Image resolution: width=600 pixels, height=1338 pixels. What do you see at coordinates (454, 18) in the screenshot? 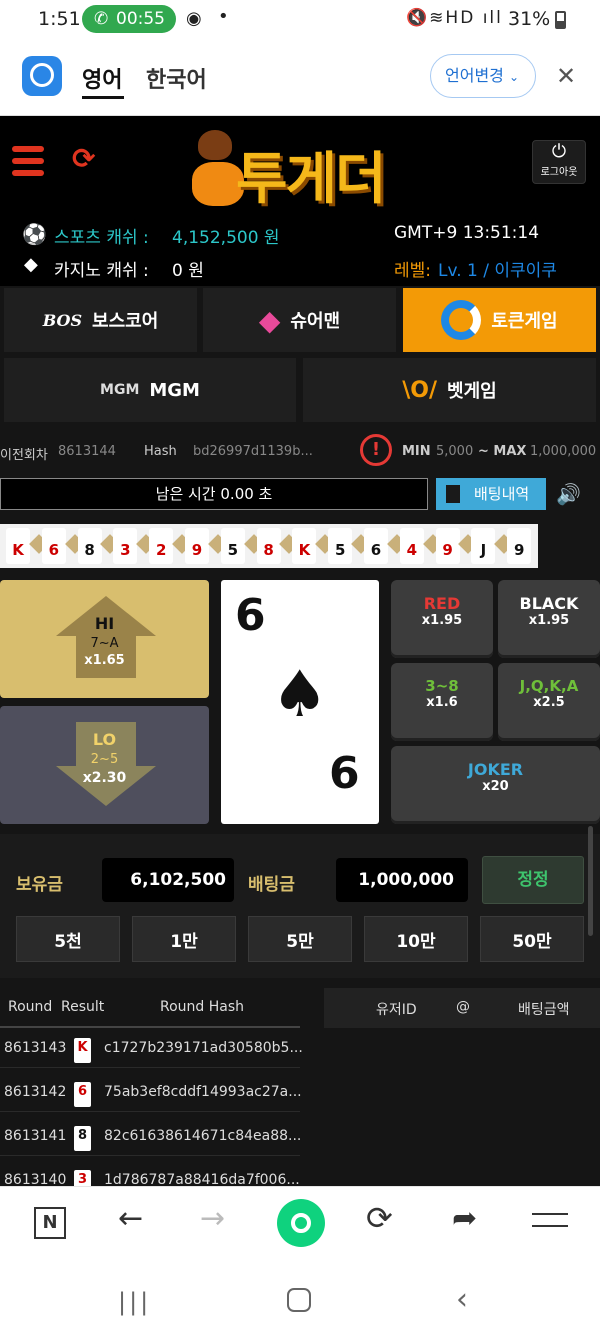
I see `signal-icons: 🔇≋HD ıll` at bounding box center [454, 18].